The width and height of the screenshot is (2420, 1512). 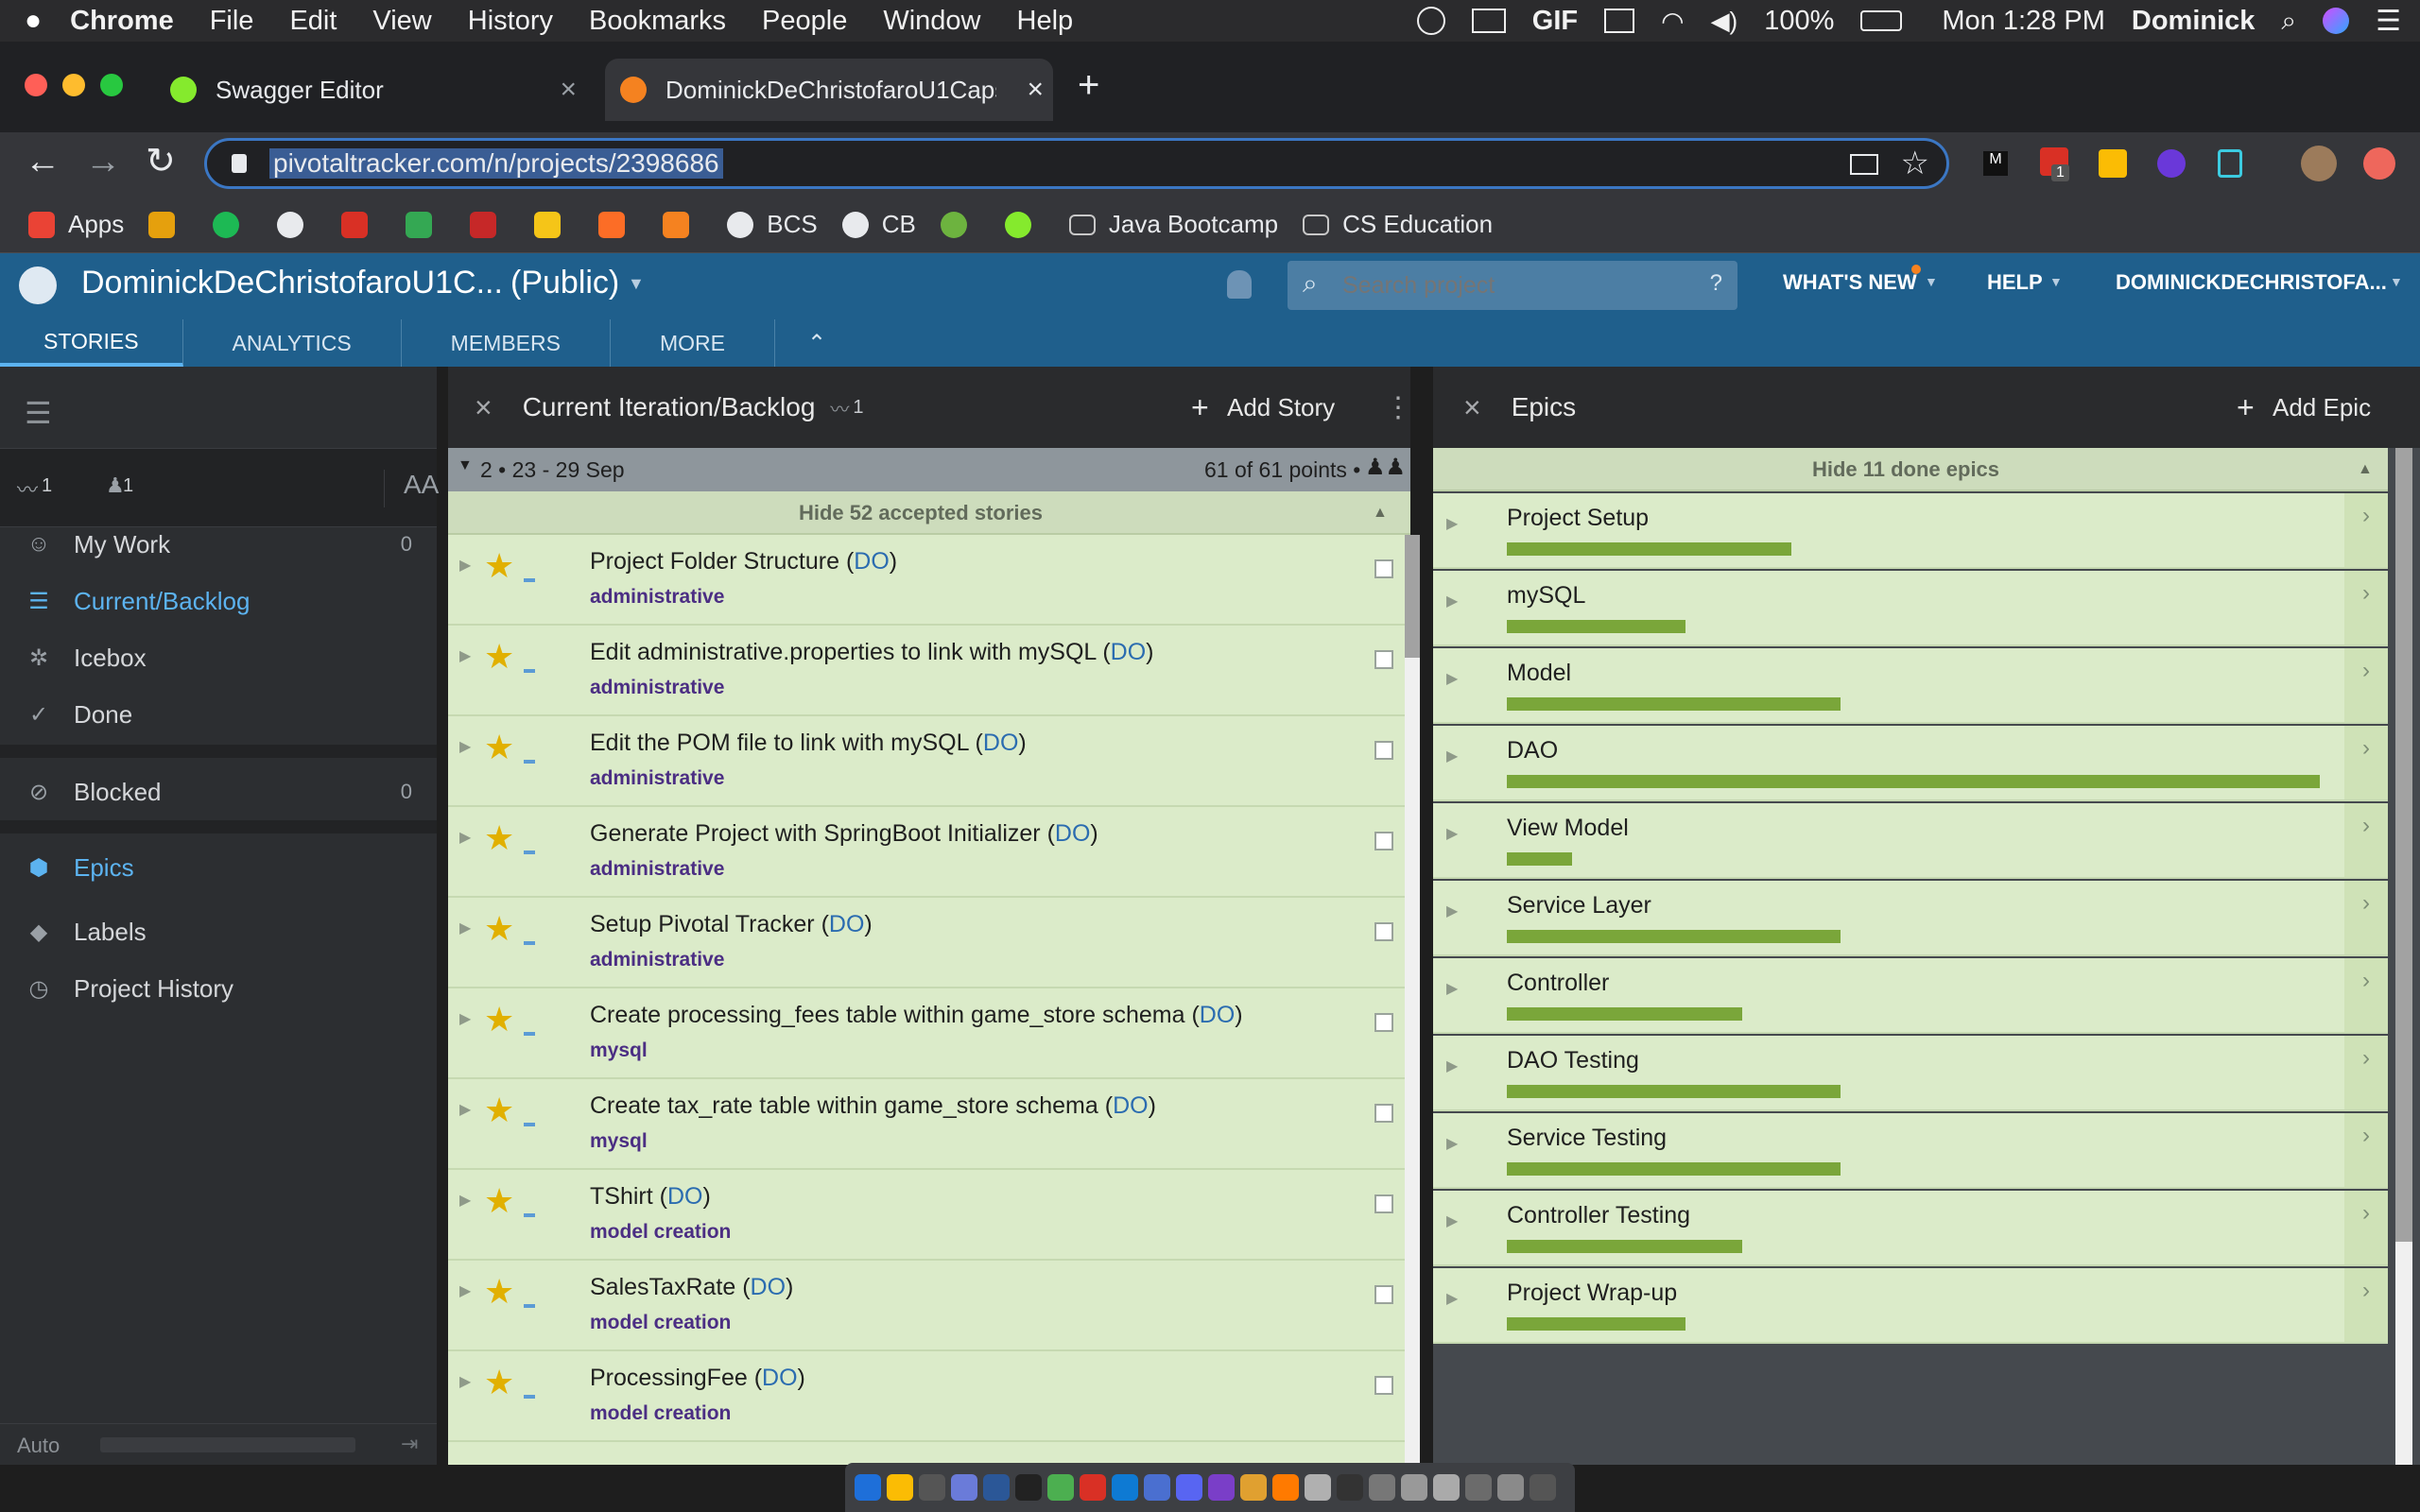 What do you see at coordinates (929, 1306) in the screenshot?
I see `story-row: ▶ ★ SalesTaxRate (DO) model creation` at bounding box center [929, 1306].